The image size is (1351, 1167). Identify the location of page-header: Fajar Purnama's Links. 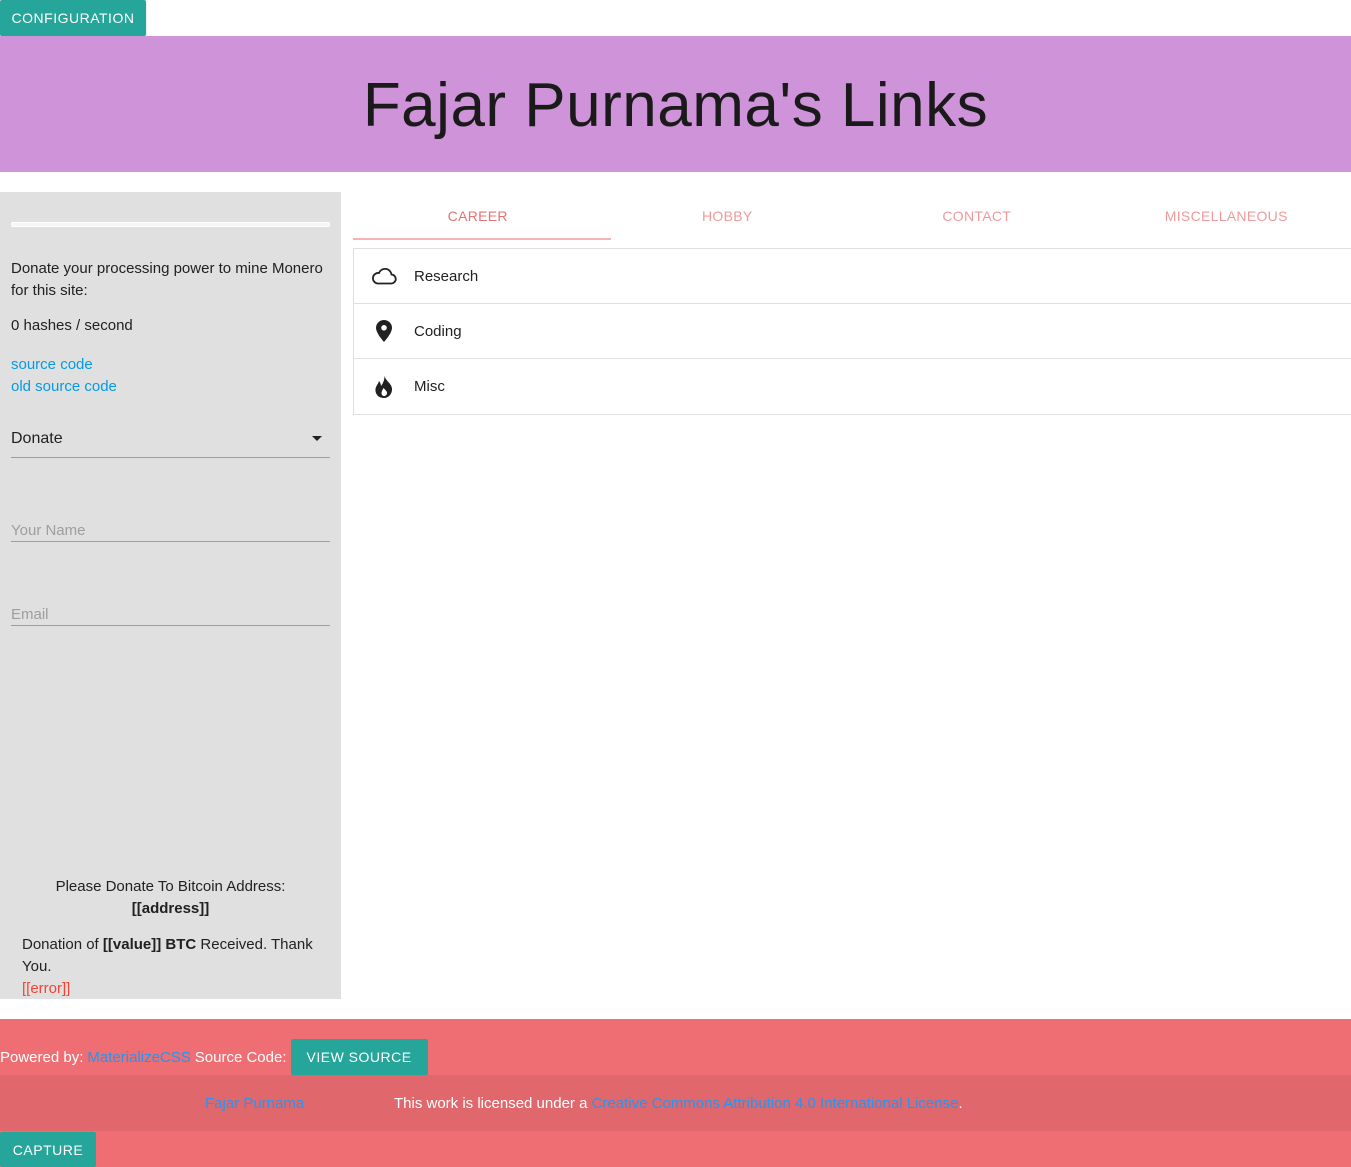
(675, 104).